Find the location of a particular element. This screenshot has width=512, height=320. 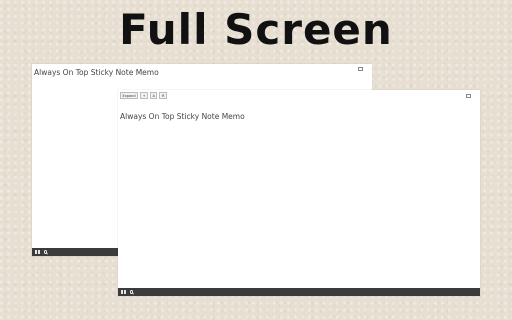

toolbar: Expand + A R is located at coordinates (143, 95).